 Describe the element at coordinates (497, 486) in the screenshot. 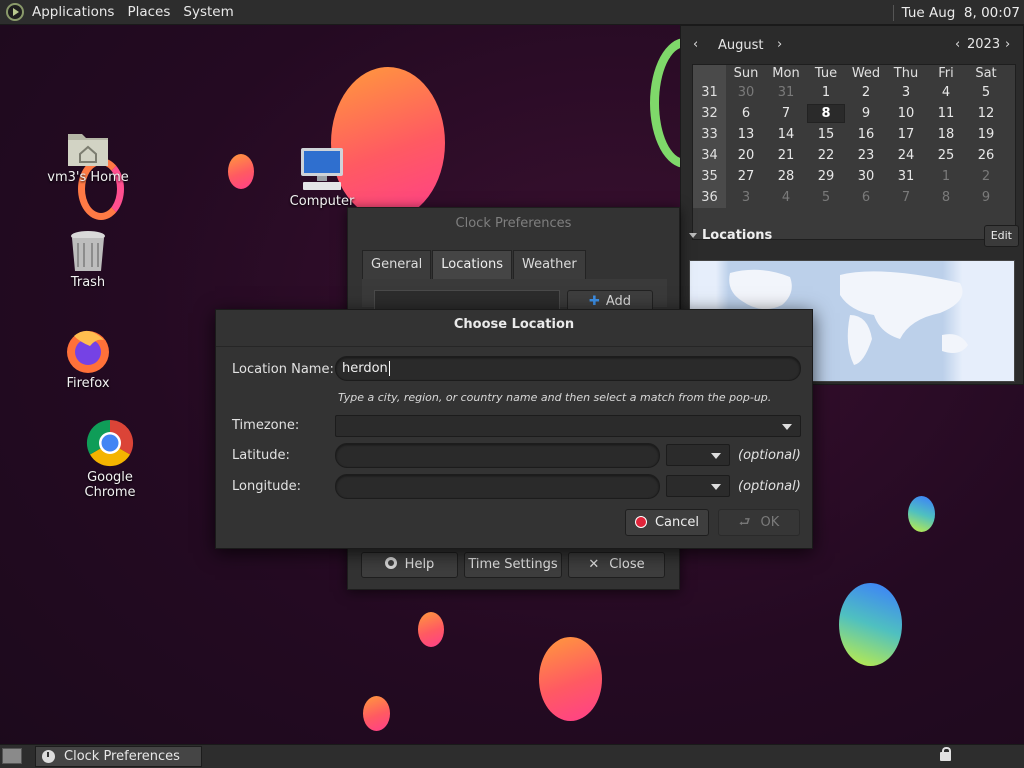

I see `longitude-input` at that location.